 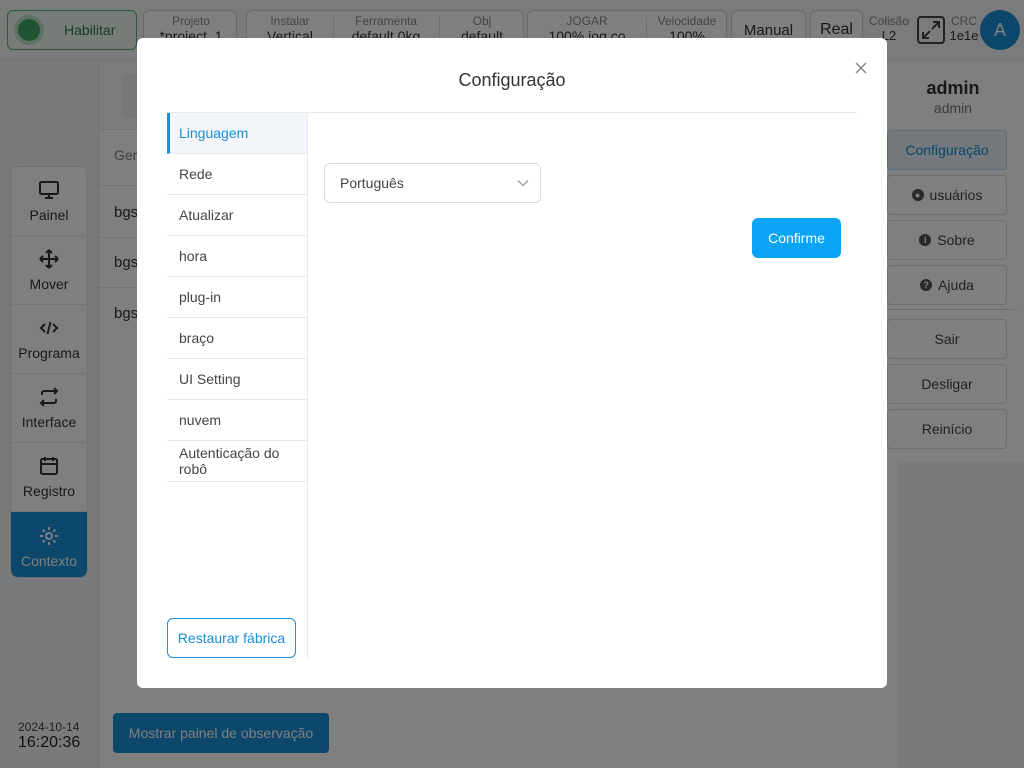 What do you see at coordinates (237, 256) in the screenshot?
I see `settings-menu-item-time: hora` at bounding box center [237, 256].